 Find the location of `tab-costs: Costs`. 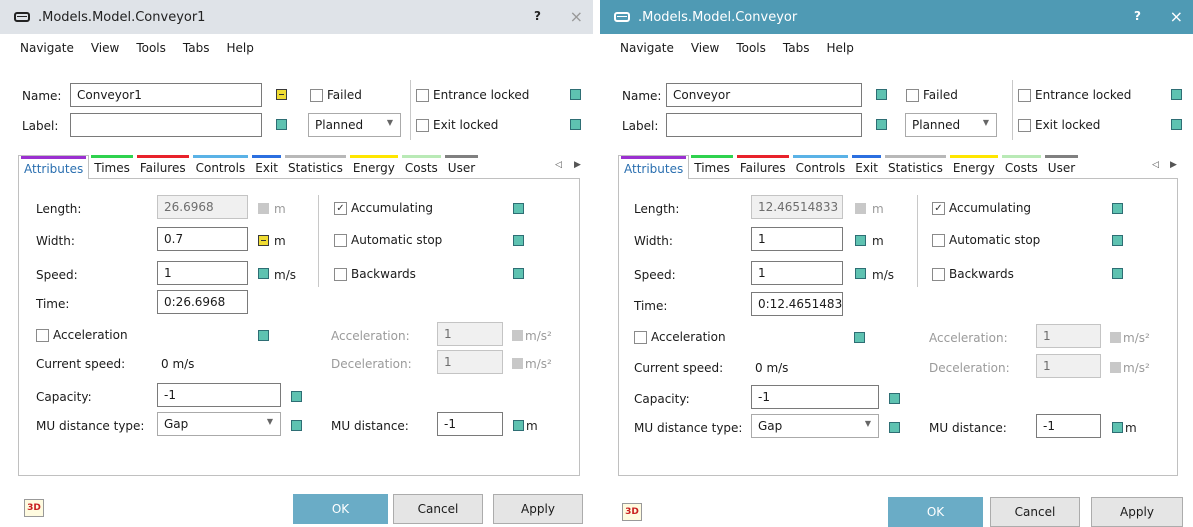

tab-costs: Costs is located at coordinates (1021, 167).